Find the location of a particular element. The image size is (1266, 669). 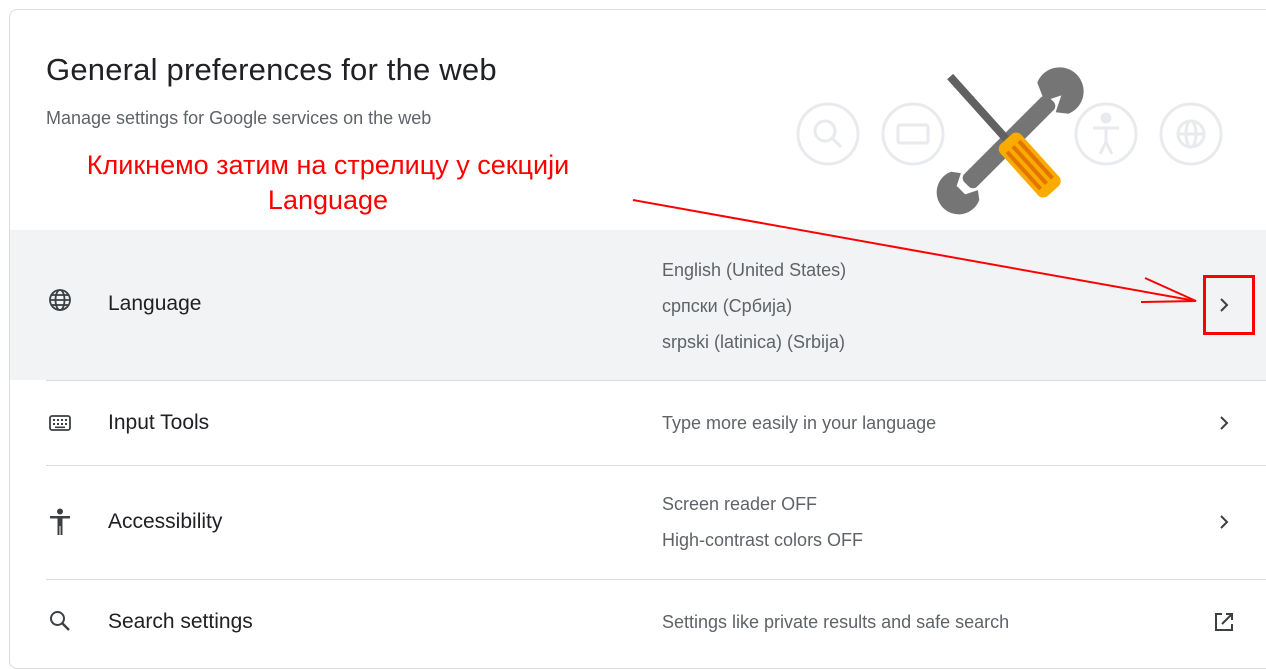

keyboard-circle-icon is located at coordinates (913, 134).